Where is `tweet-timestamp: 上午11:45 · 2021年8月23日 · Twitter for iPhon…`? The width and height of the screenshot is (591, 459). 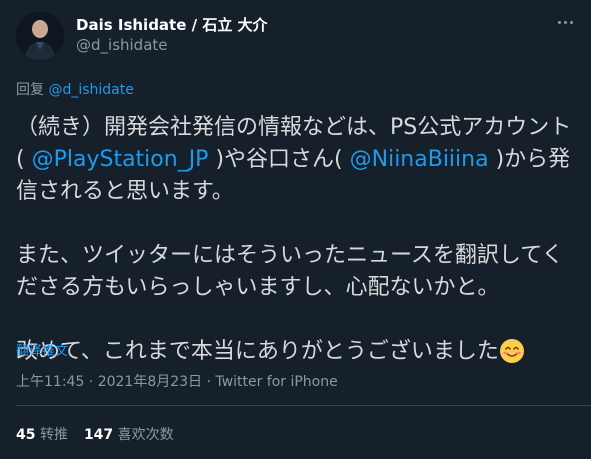 tweet-timestamp: 上午11:45 · 2021年8月23日 · Twitter for iPhon… is located at coordinates (177, 381).